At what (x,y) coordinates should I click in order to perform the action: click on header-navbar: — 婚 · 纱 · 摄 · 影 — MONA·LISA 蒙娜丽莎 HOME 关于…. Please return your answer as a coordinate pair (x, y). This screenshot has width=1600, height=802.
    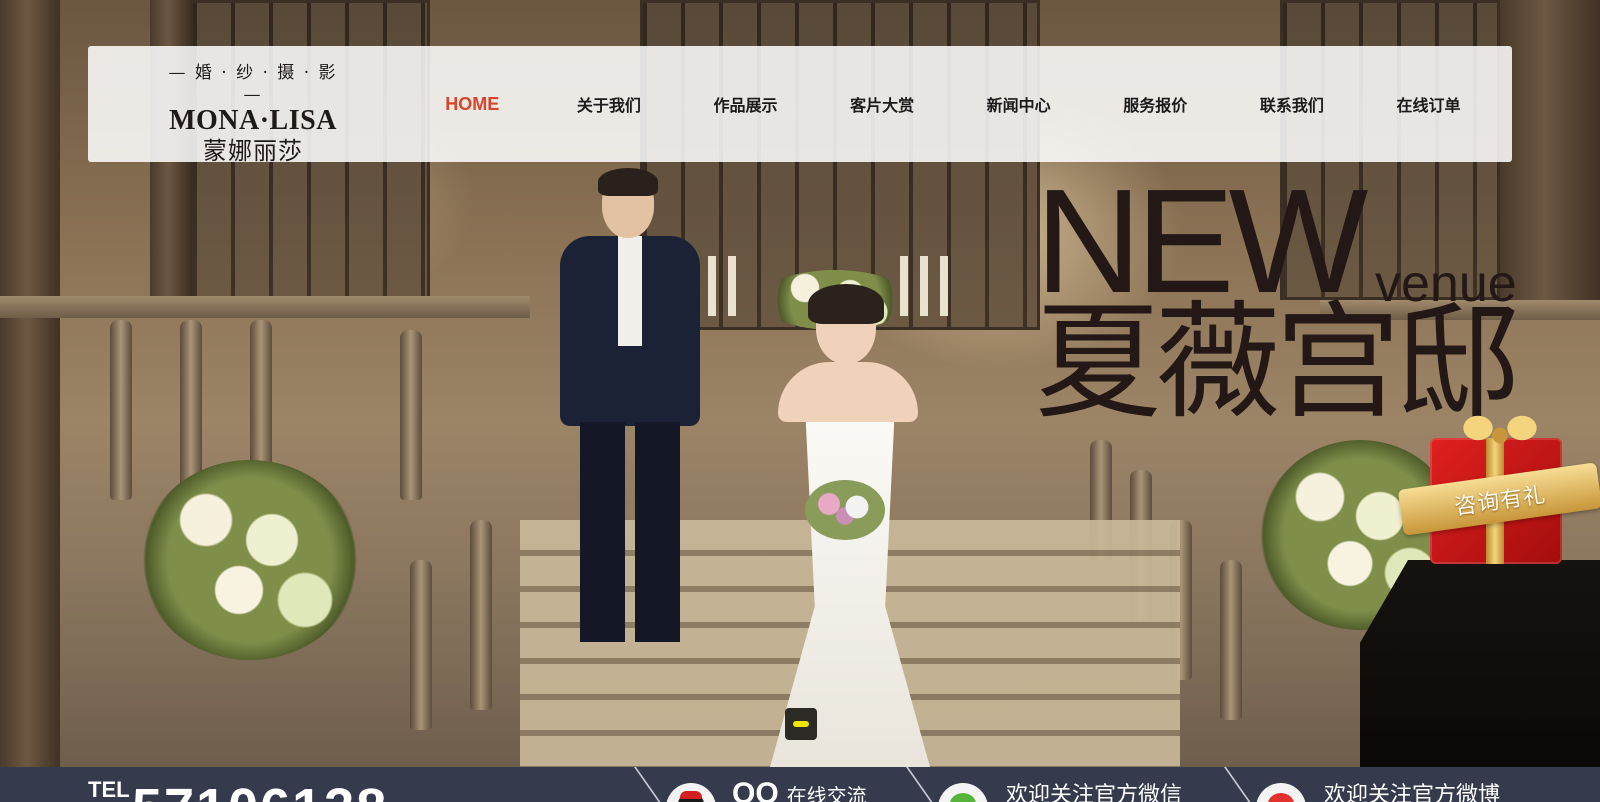
    Looking at the image, I should click on (800, 105).